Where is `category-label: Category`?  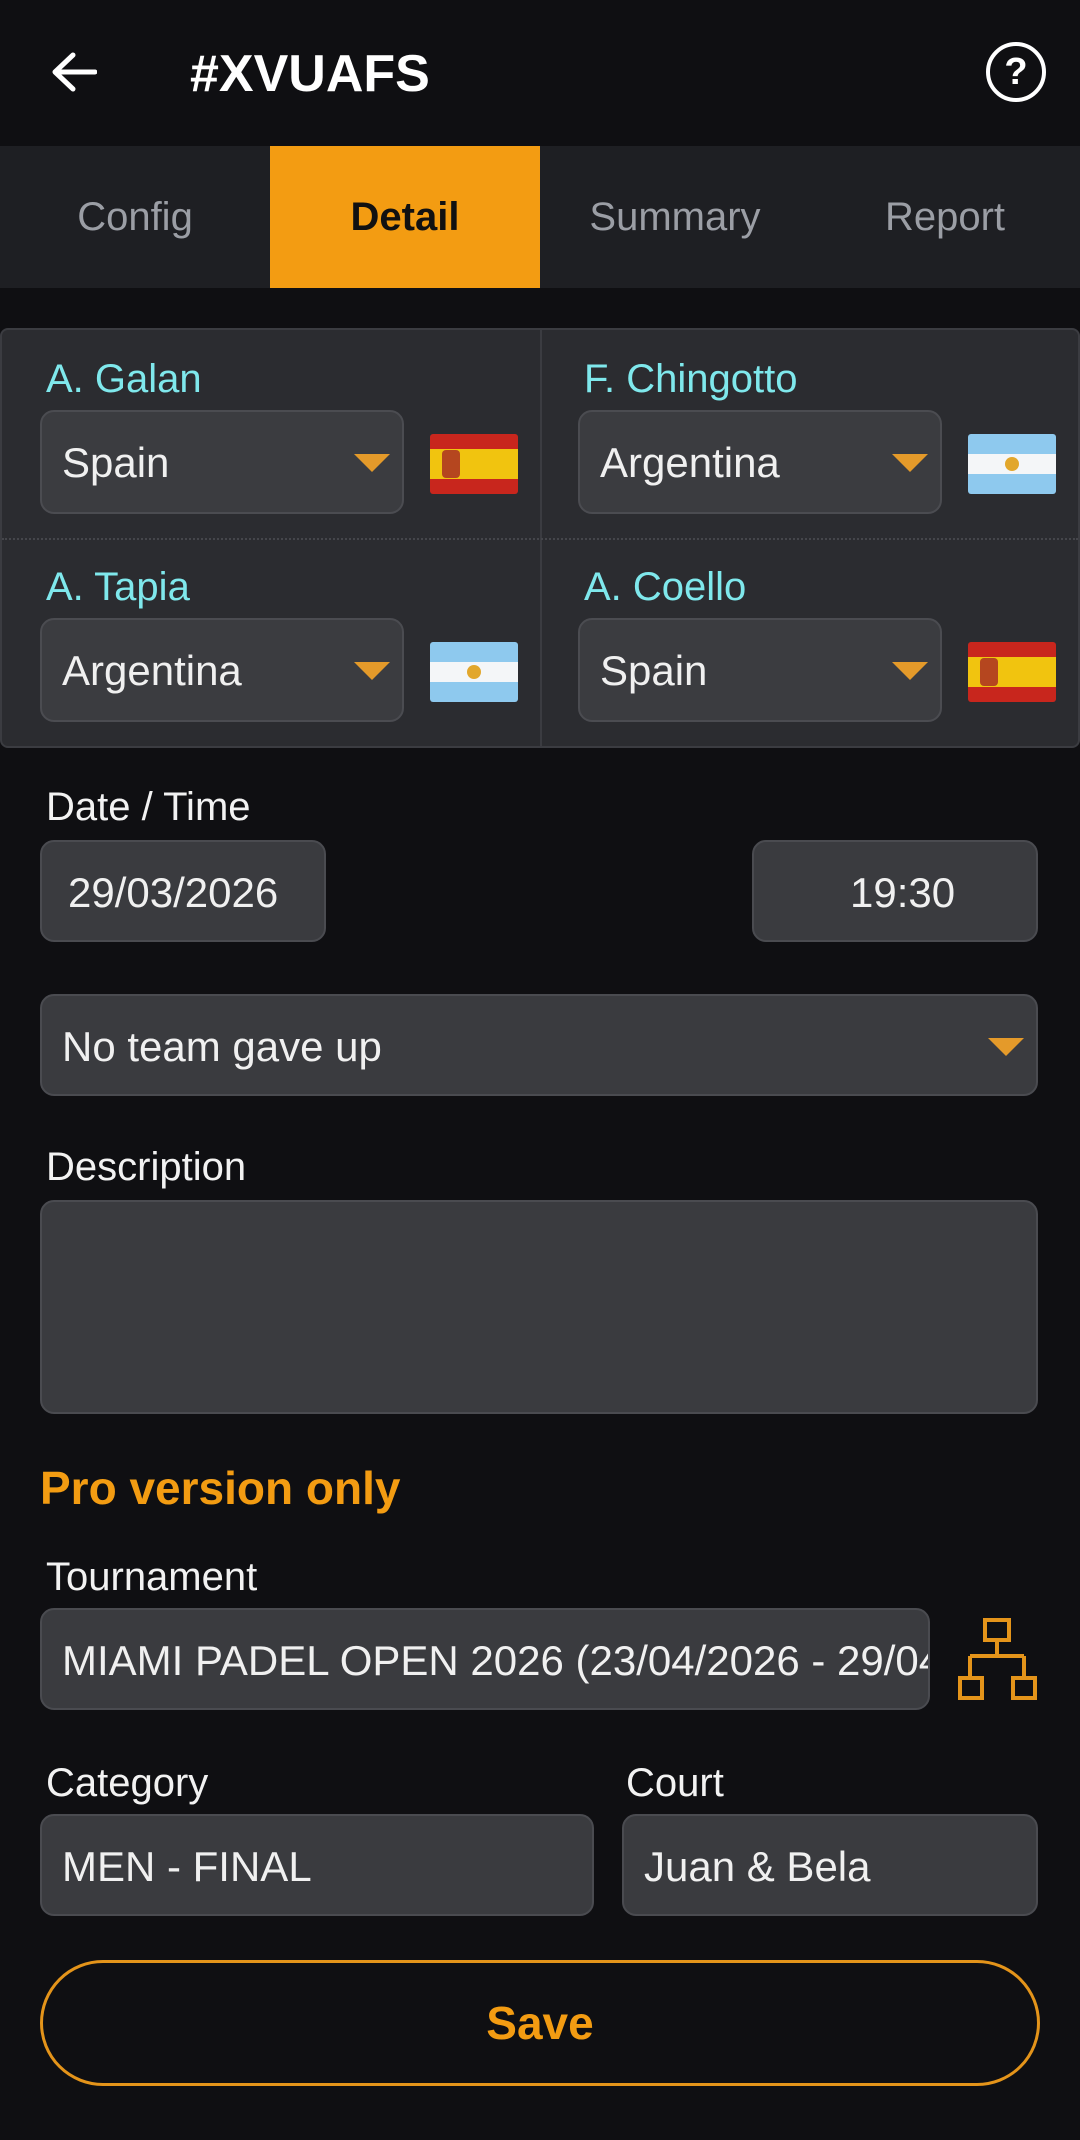
category-label: Category is located at coordinates (127, 1783).